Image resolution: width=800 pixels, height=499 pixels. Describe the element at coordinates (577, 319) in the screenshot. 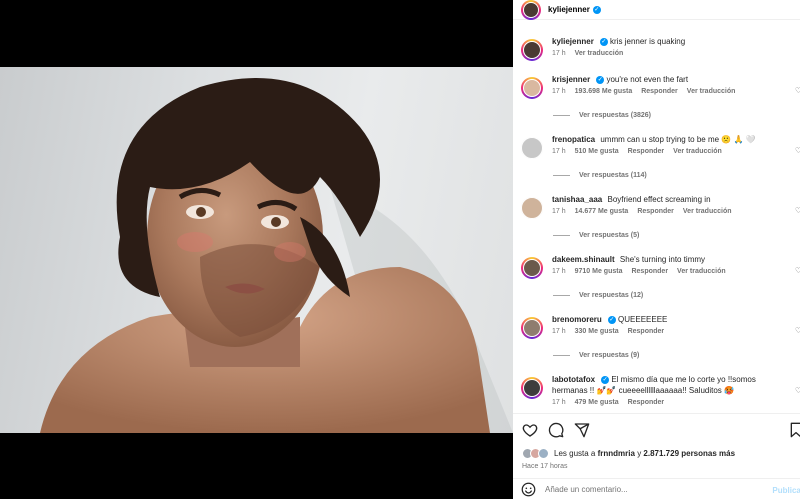

I see `comment-username: brenomoreru` at that location.